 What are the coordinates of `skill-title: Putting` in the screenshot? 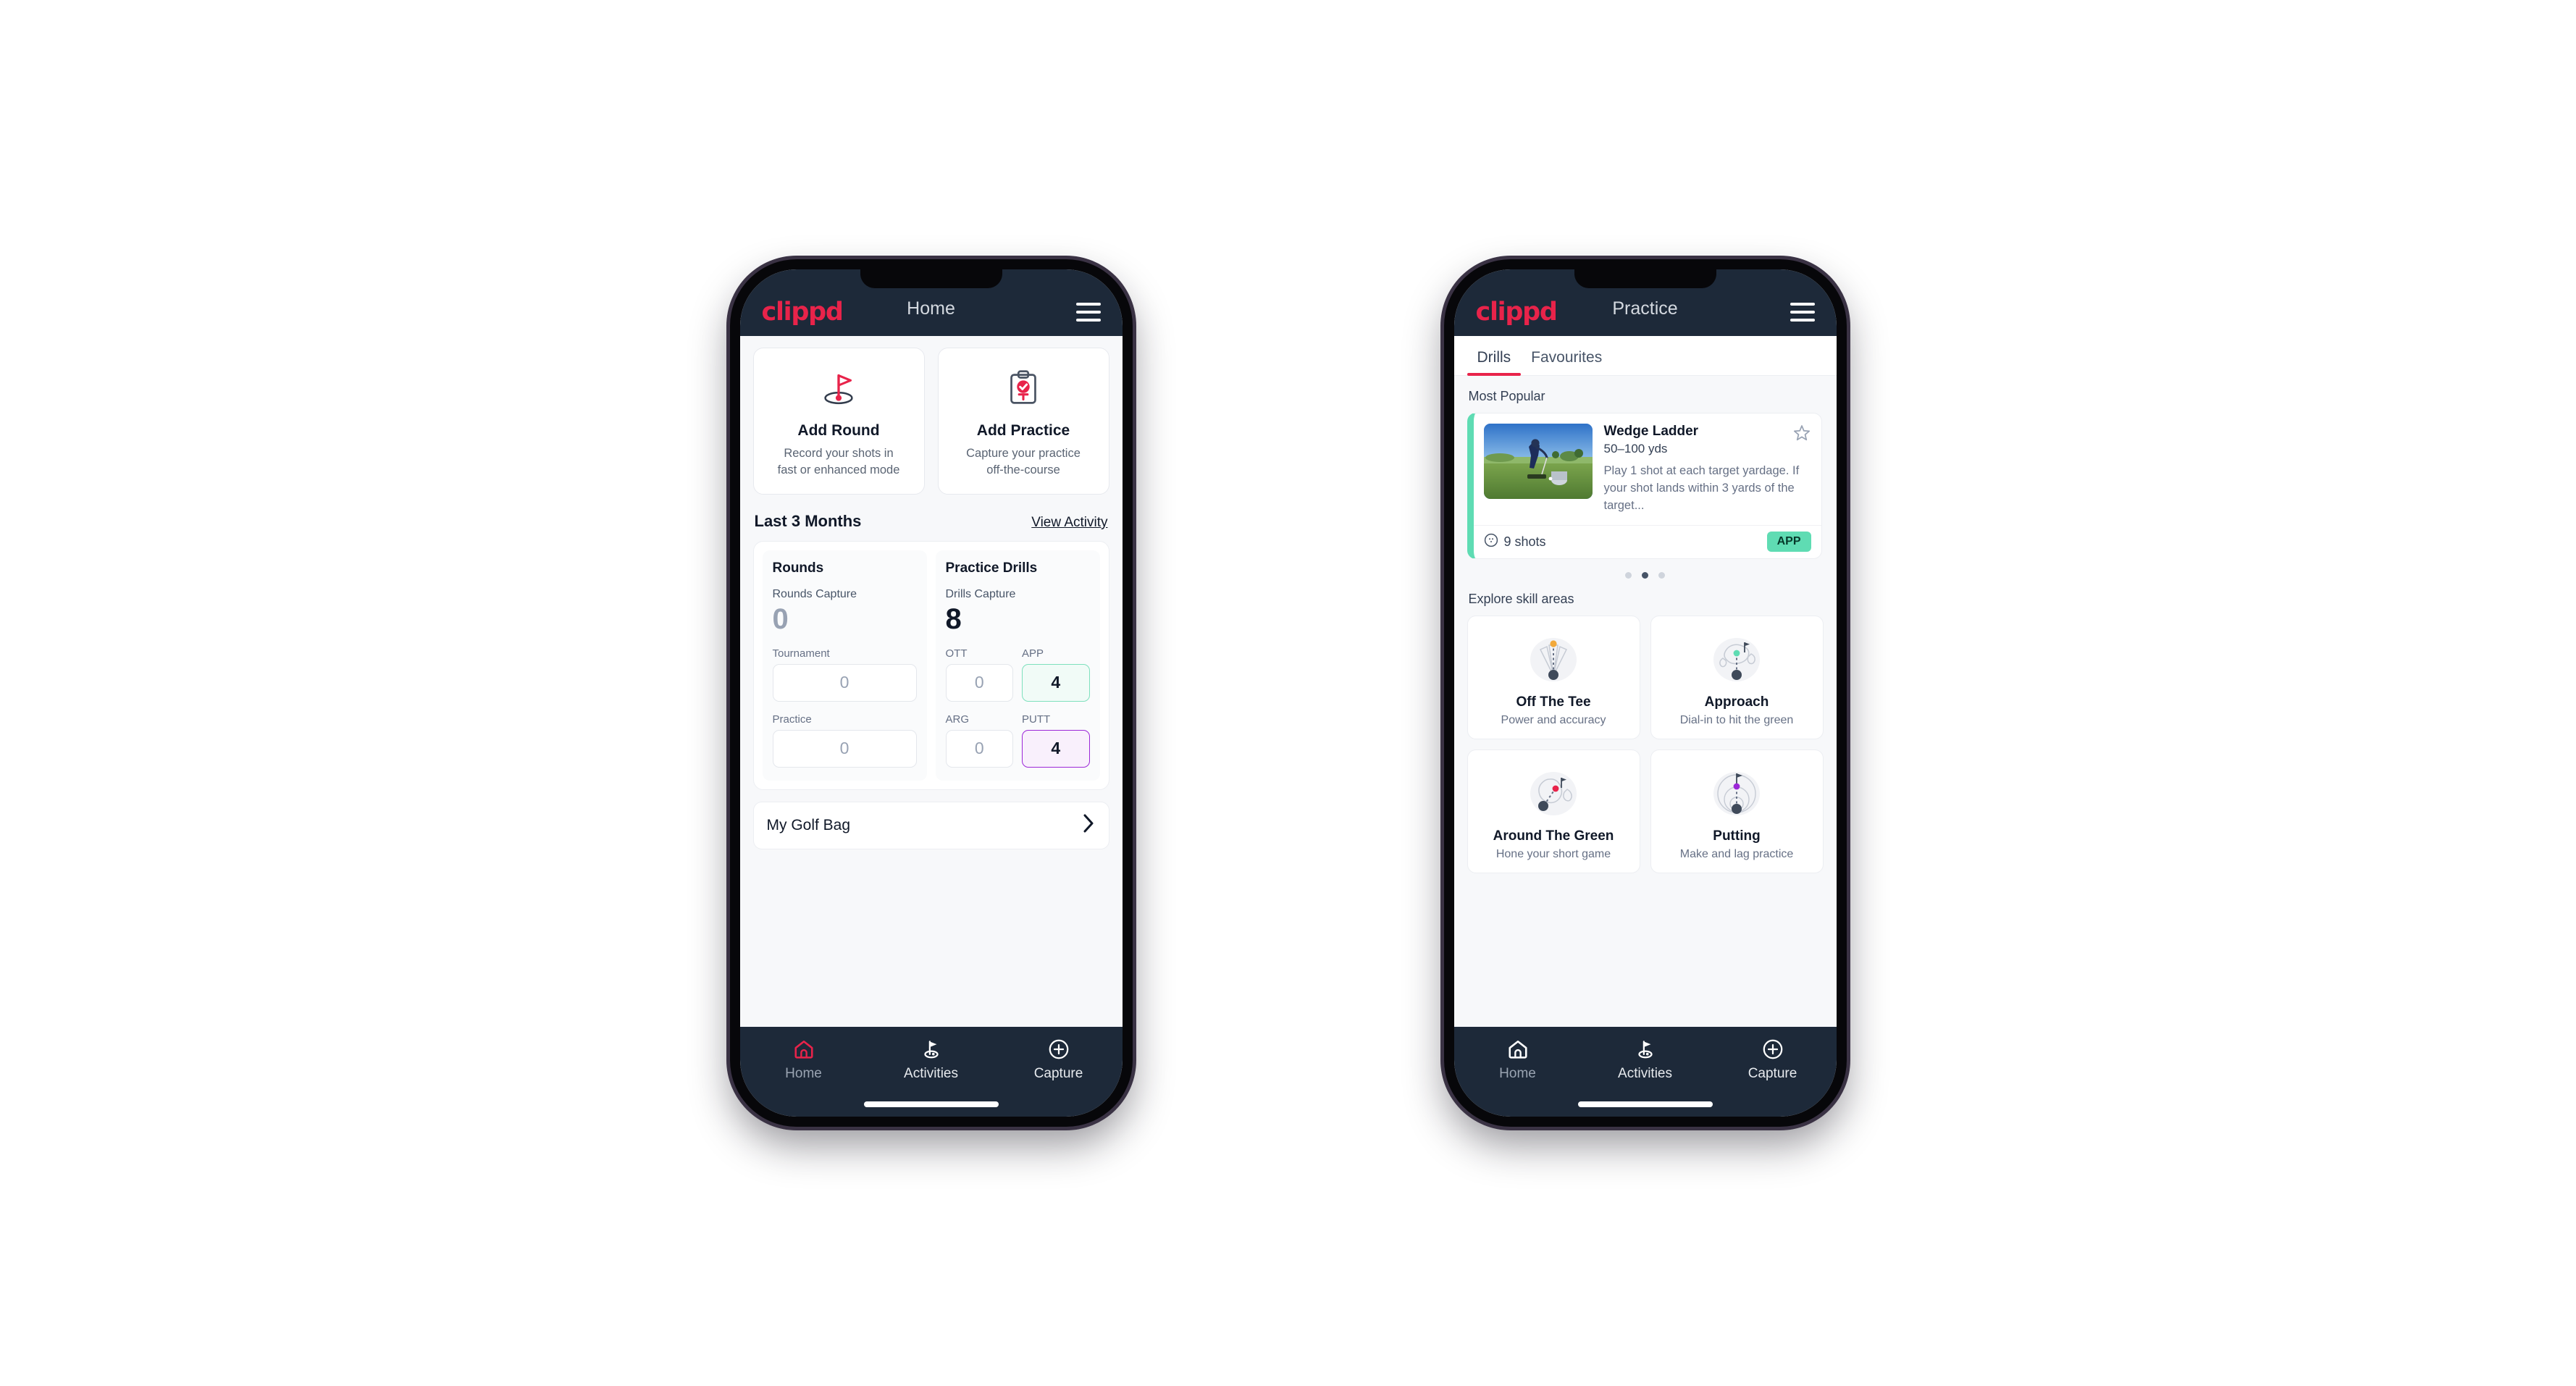 It's located at (1737, 836).